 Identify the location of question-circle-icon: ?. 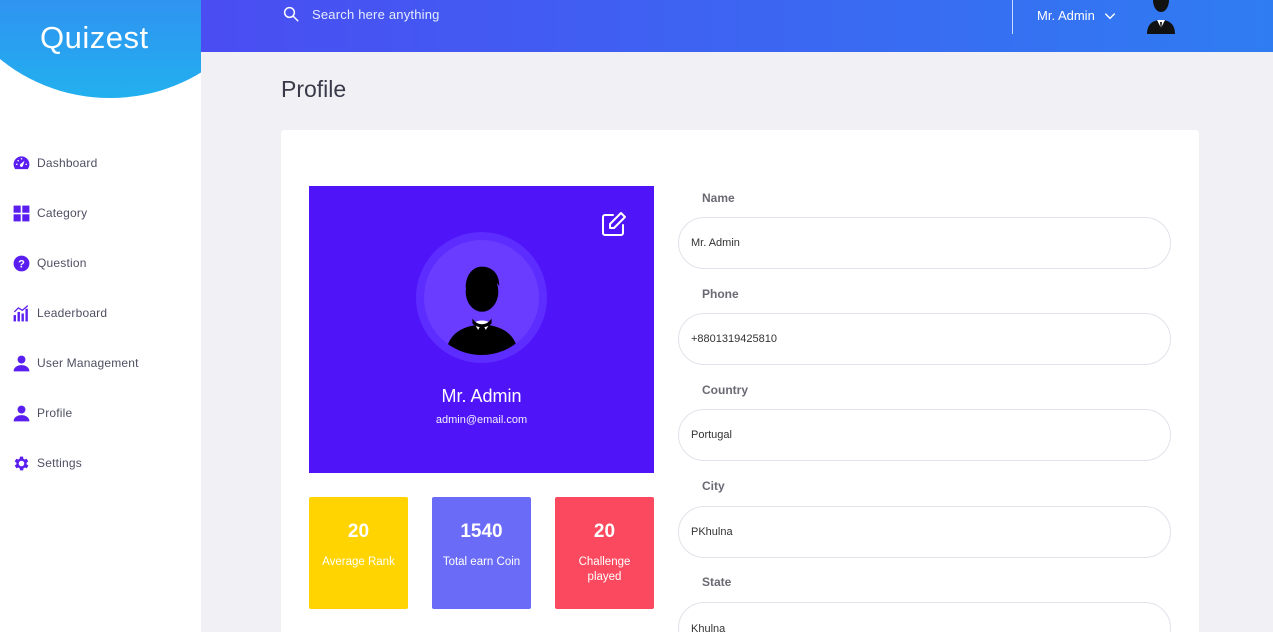
(21, 263).